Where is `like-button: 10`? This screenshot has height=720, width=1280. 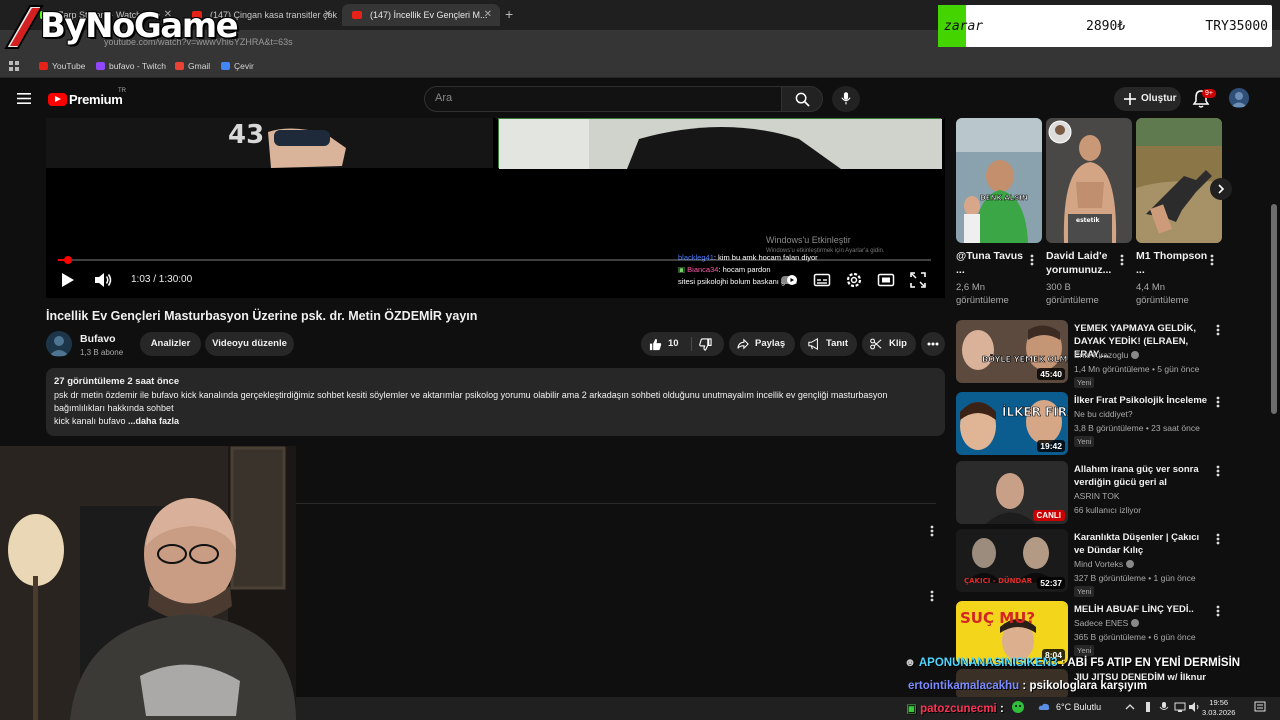 like-button: 10 is located at coordinates (666, 344).